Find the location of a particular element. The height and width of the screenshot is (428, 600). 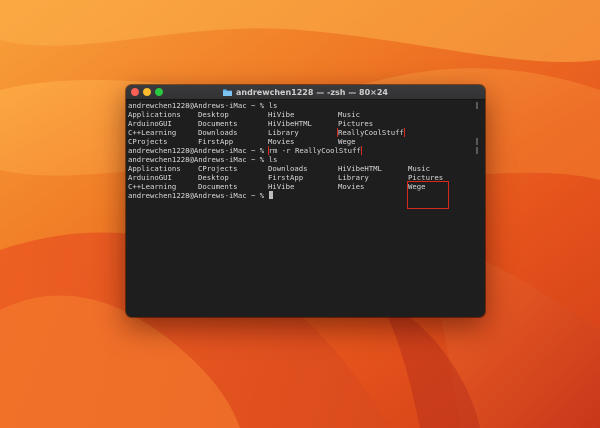

highlighted-command: rm -r ReallyCoolStuff is located at coordinates (314, 150).